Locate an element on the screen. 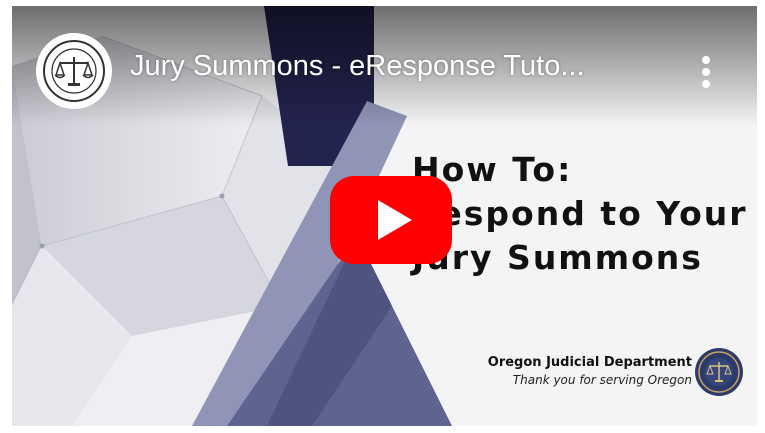 The height and width of the screenshot is (433, 765). channel-avatar is located at coordinates (74, 71).